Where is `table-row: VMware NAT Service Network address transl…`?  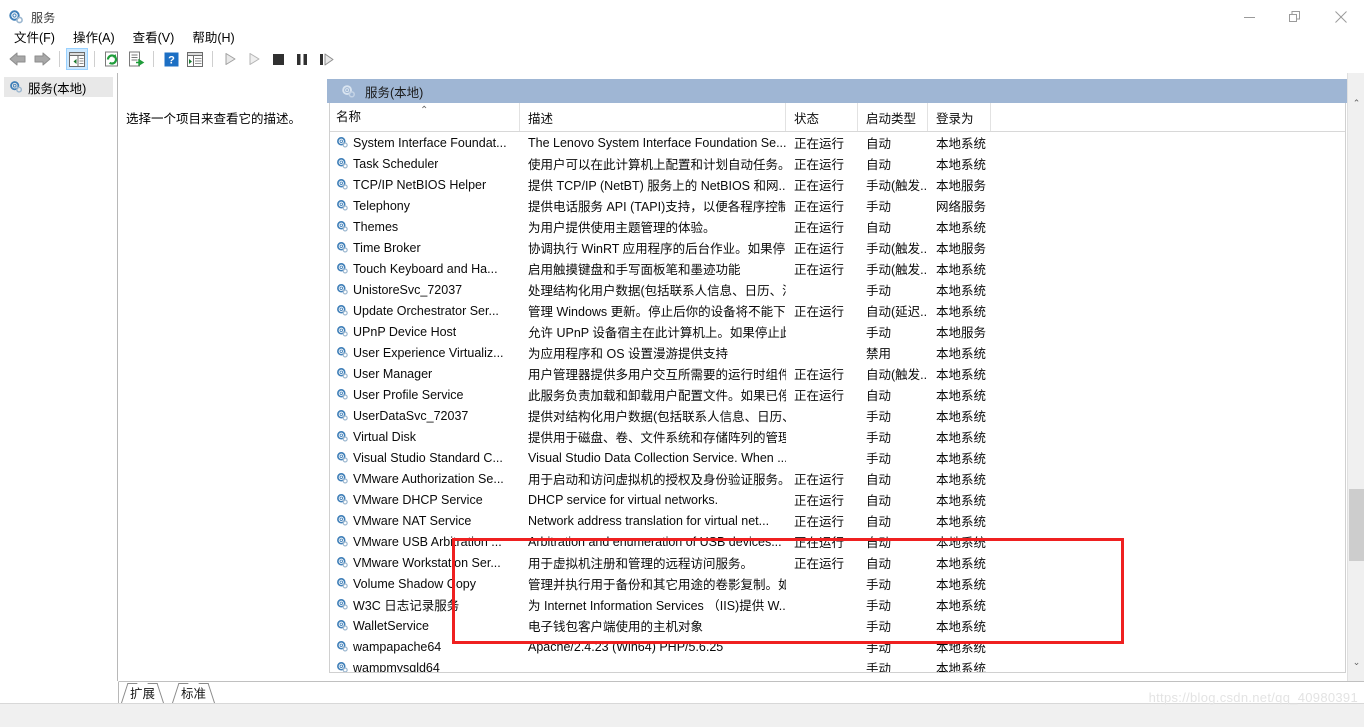 table-row: VMware NAT Service Network address transl… is located at coordinates (837, 520).